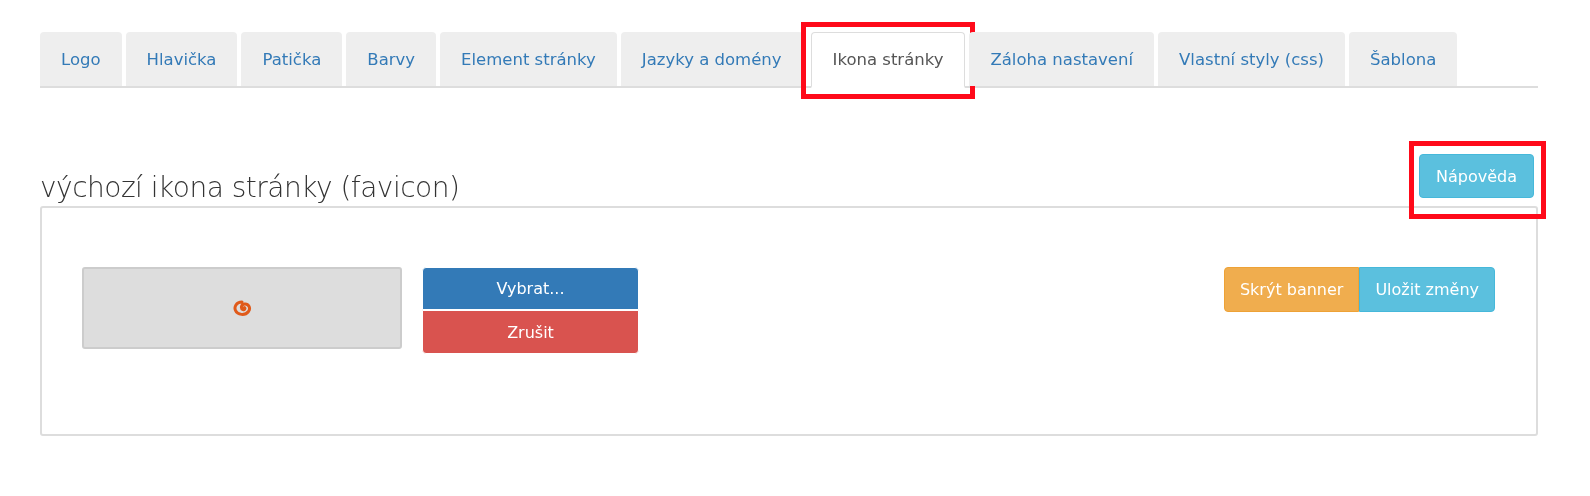  I want to click on cancel-button: Zrušit, so click(530, 332).